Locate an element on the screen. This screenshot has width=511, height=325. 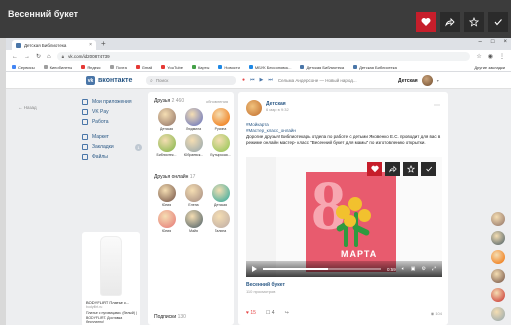
fullscreen-exit-icon: ▣ is located at coordinates (413, 269).